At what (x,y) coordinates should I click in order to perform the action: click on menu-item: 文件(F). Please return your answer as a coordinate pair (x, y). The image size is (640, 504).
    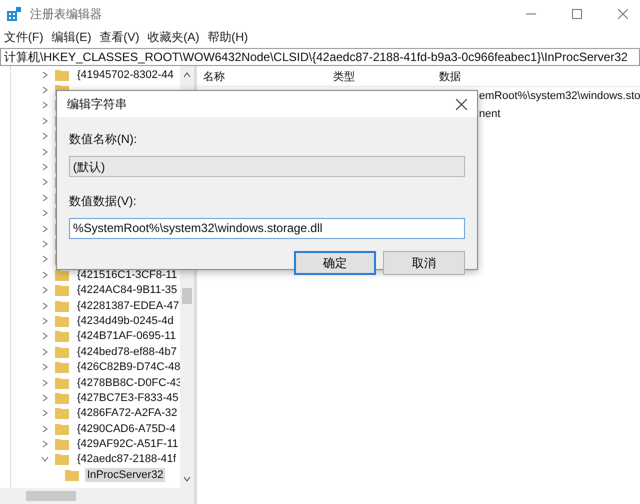
    Looking at the image, I should click on (24, 37).